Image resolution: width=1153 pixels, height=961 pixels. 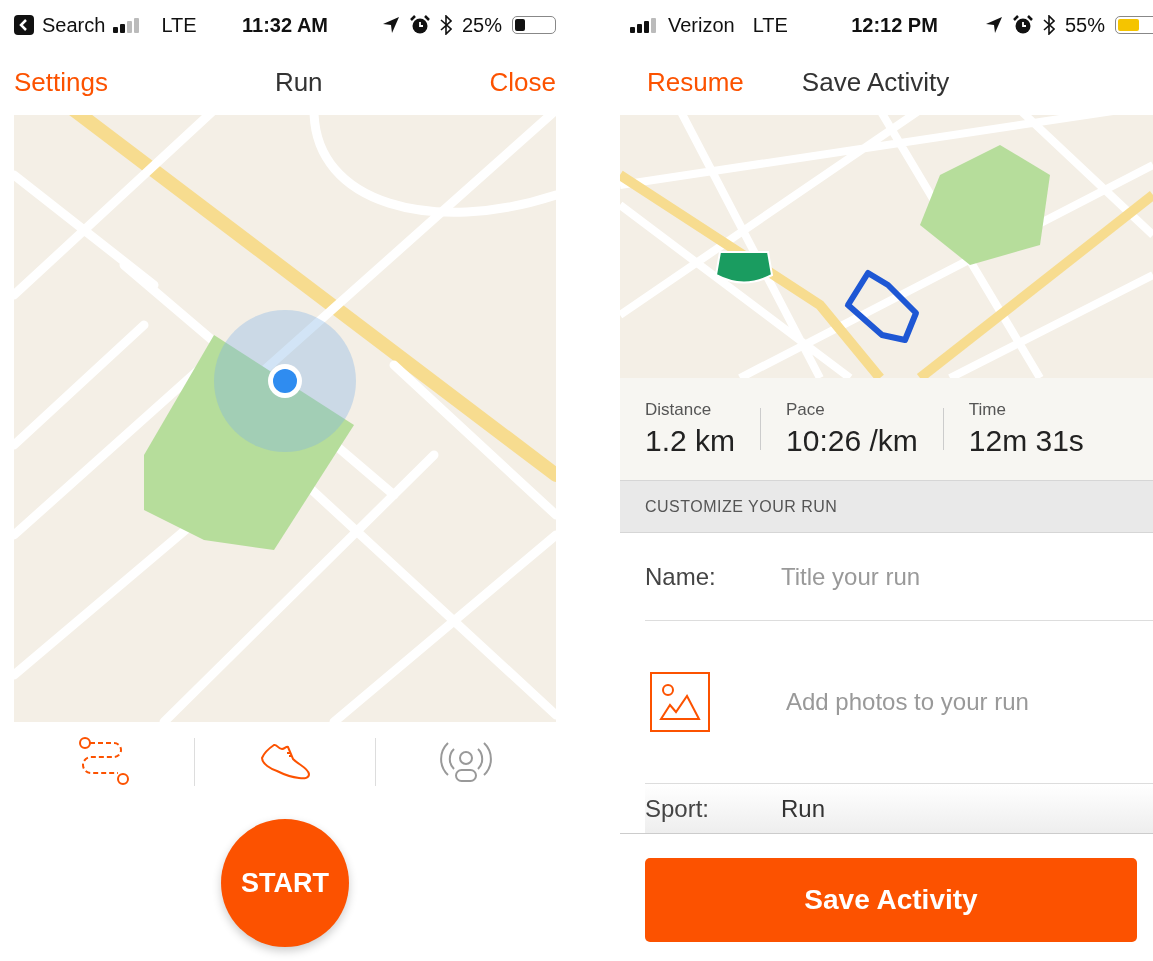 What do you see at coordinates (806, 410) in the screenshot?
I see `stat-label: Pace` at bounding box center [806, 410].